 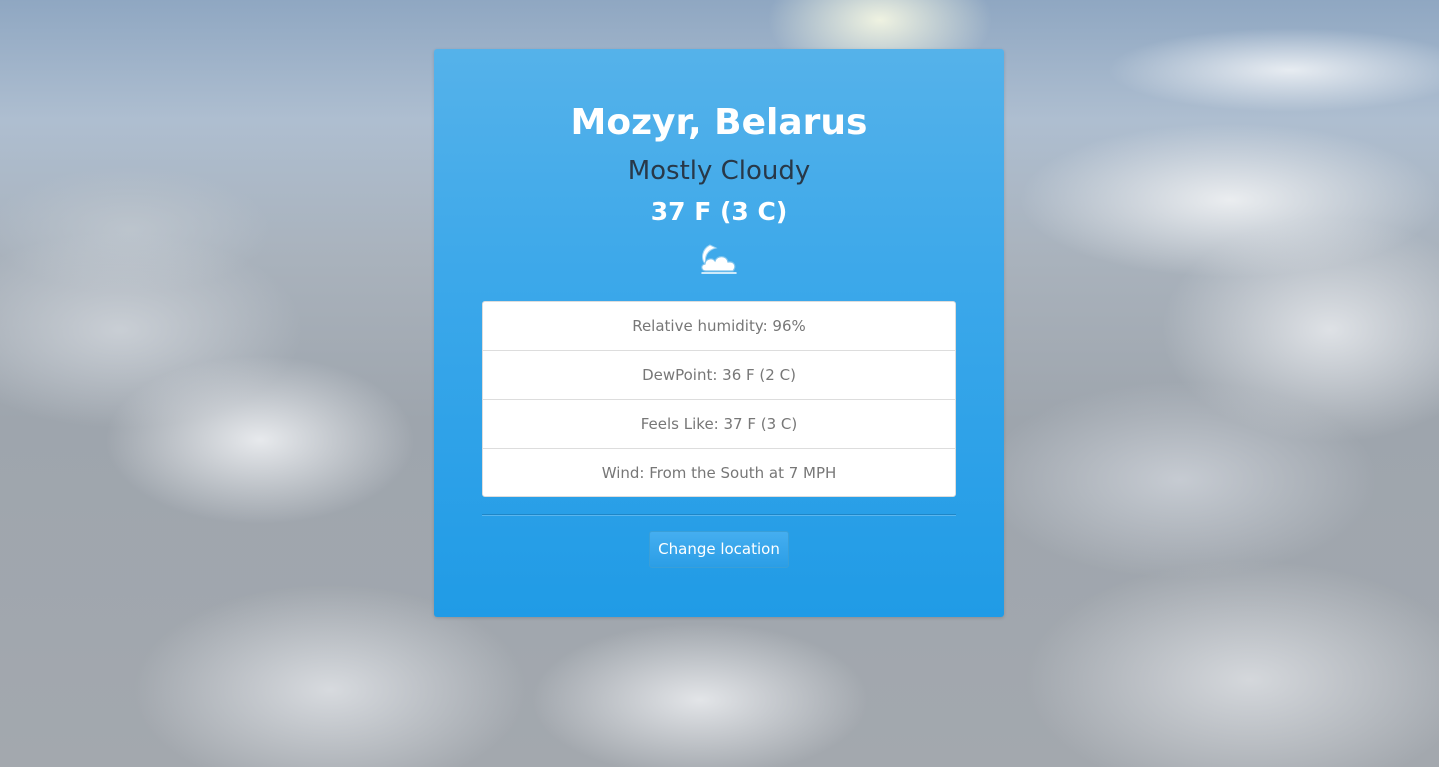 What do you see at coordinates (719, 424) in the screenshot?
I see `feels-like-row: Feels Like: 37 F (3 C)` at bounding box center [719, 424].